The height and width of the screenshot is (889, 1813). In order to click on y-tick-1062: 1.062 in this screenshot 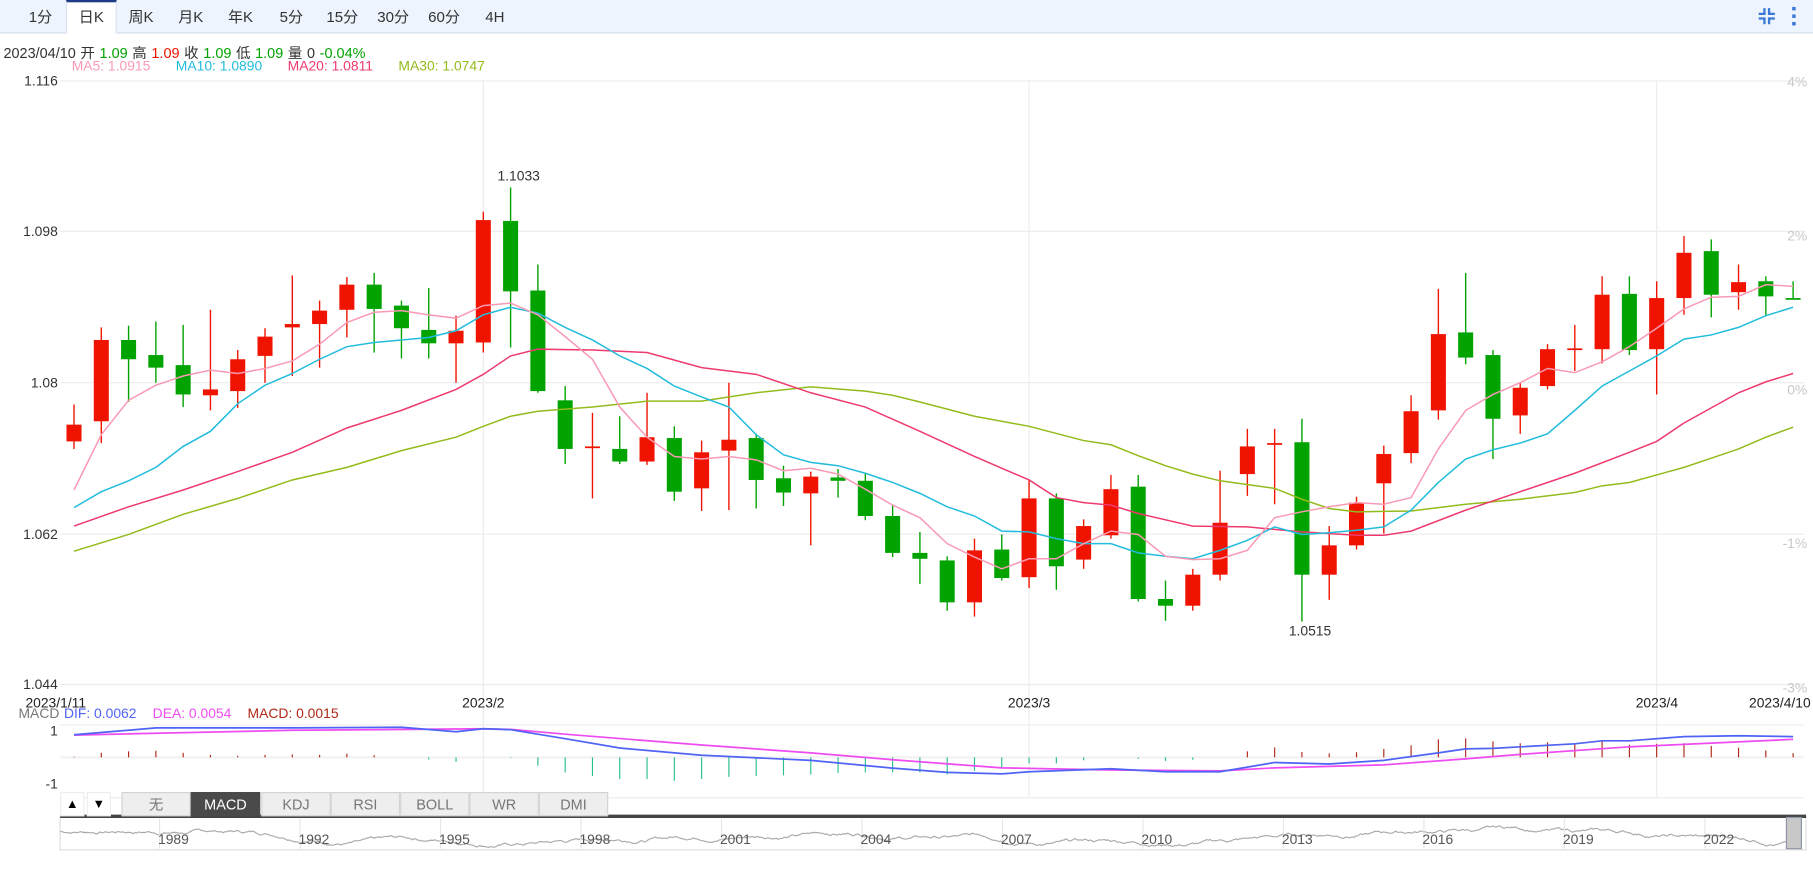, I will do `click(40, 534)`.